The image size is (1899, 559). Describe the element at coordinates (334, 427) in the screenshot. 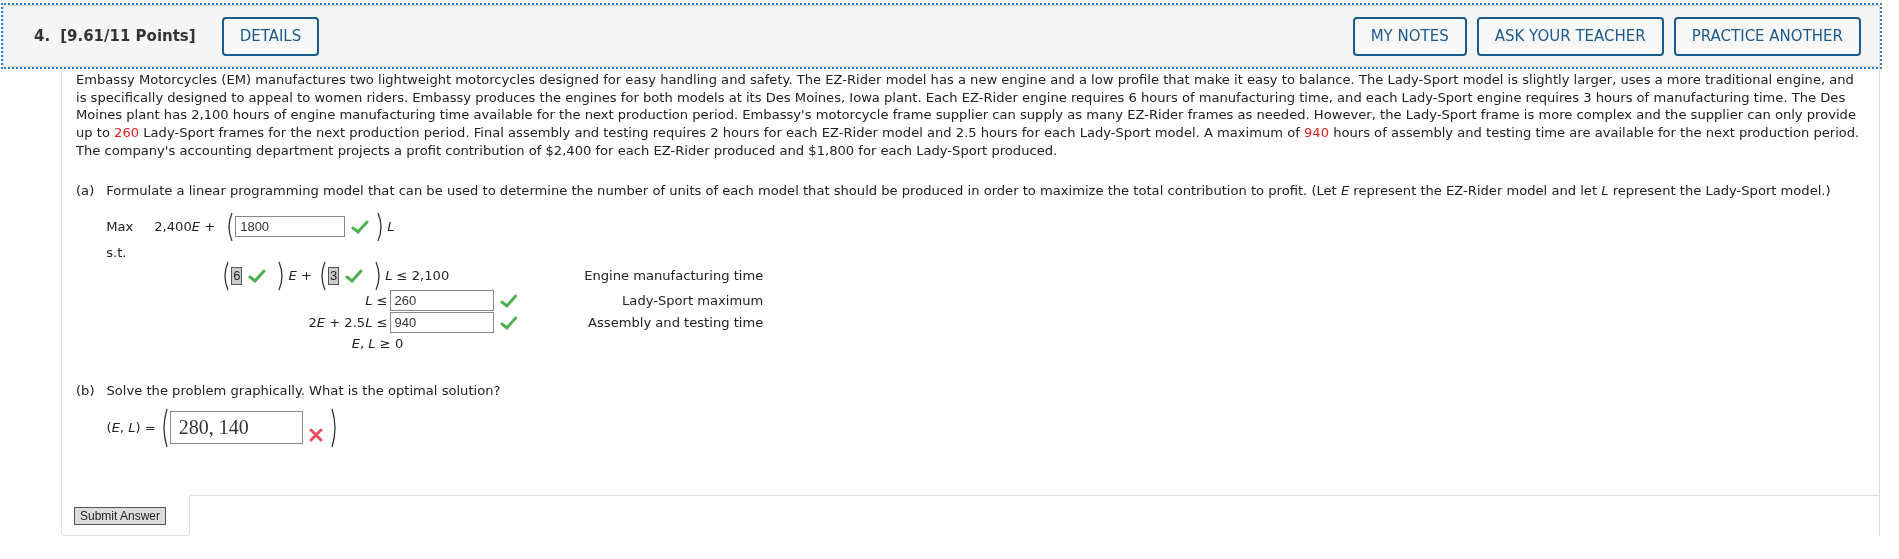

I see `closing-parenthesis-icon` at that location.